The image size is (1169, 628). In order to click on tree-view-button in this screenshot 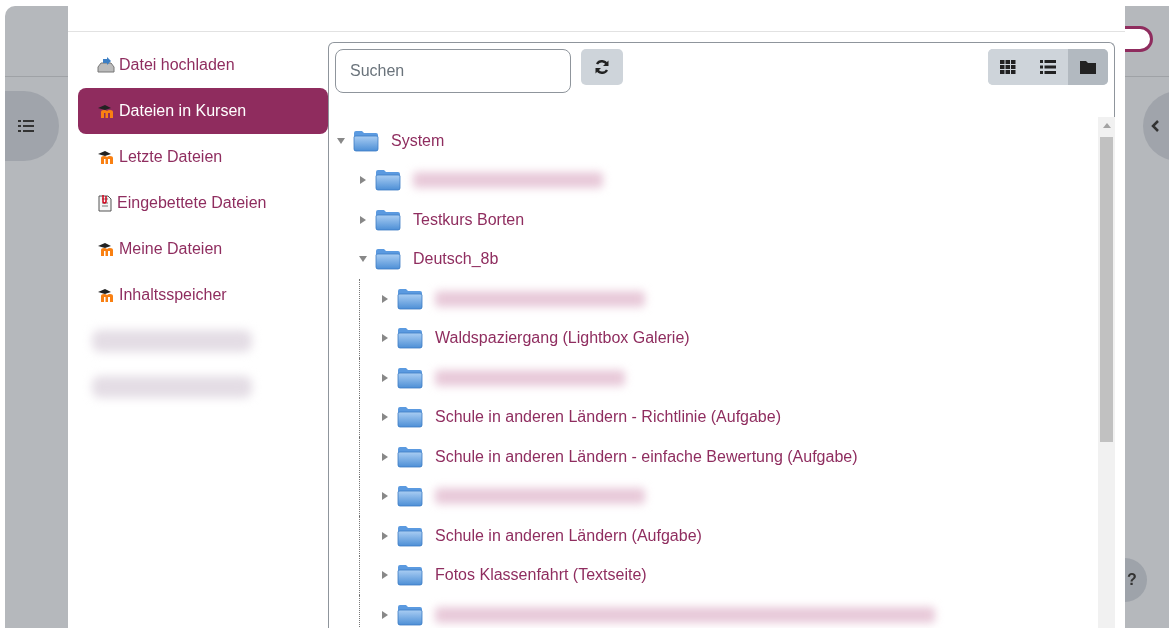, I will do `click(1088, 67)`.